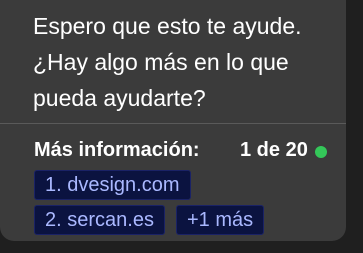 This screenshot has width=363, height=253. I want to click on divider, so click(173, 123).